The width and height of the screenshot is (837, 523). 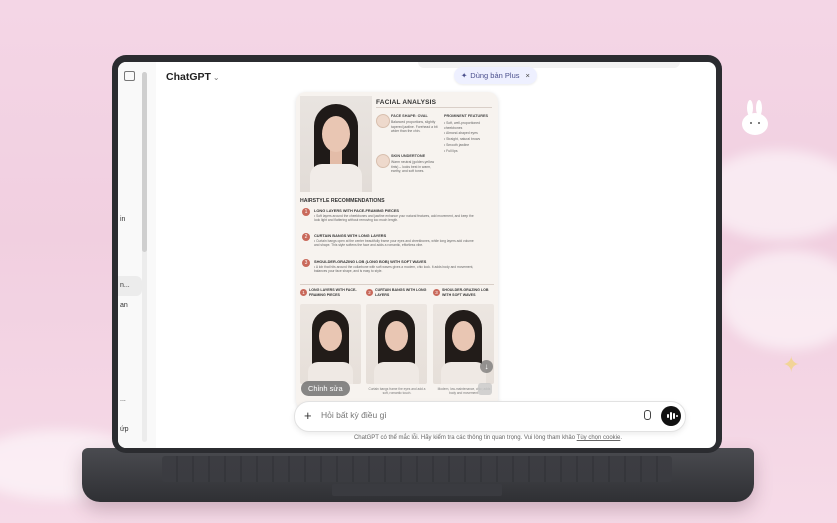 I want to click on sidebar-item-fragment: in, so click(x=122, y=219).